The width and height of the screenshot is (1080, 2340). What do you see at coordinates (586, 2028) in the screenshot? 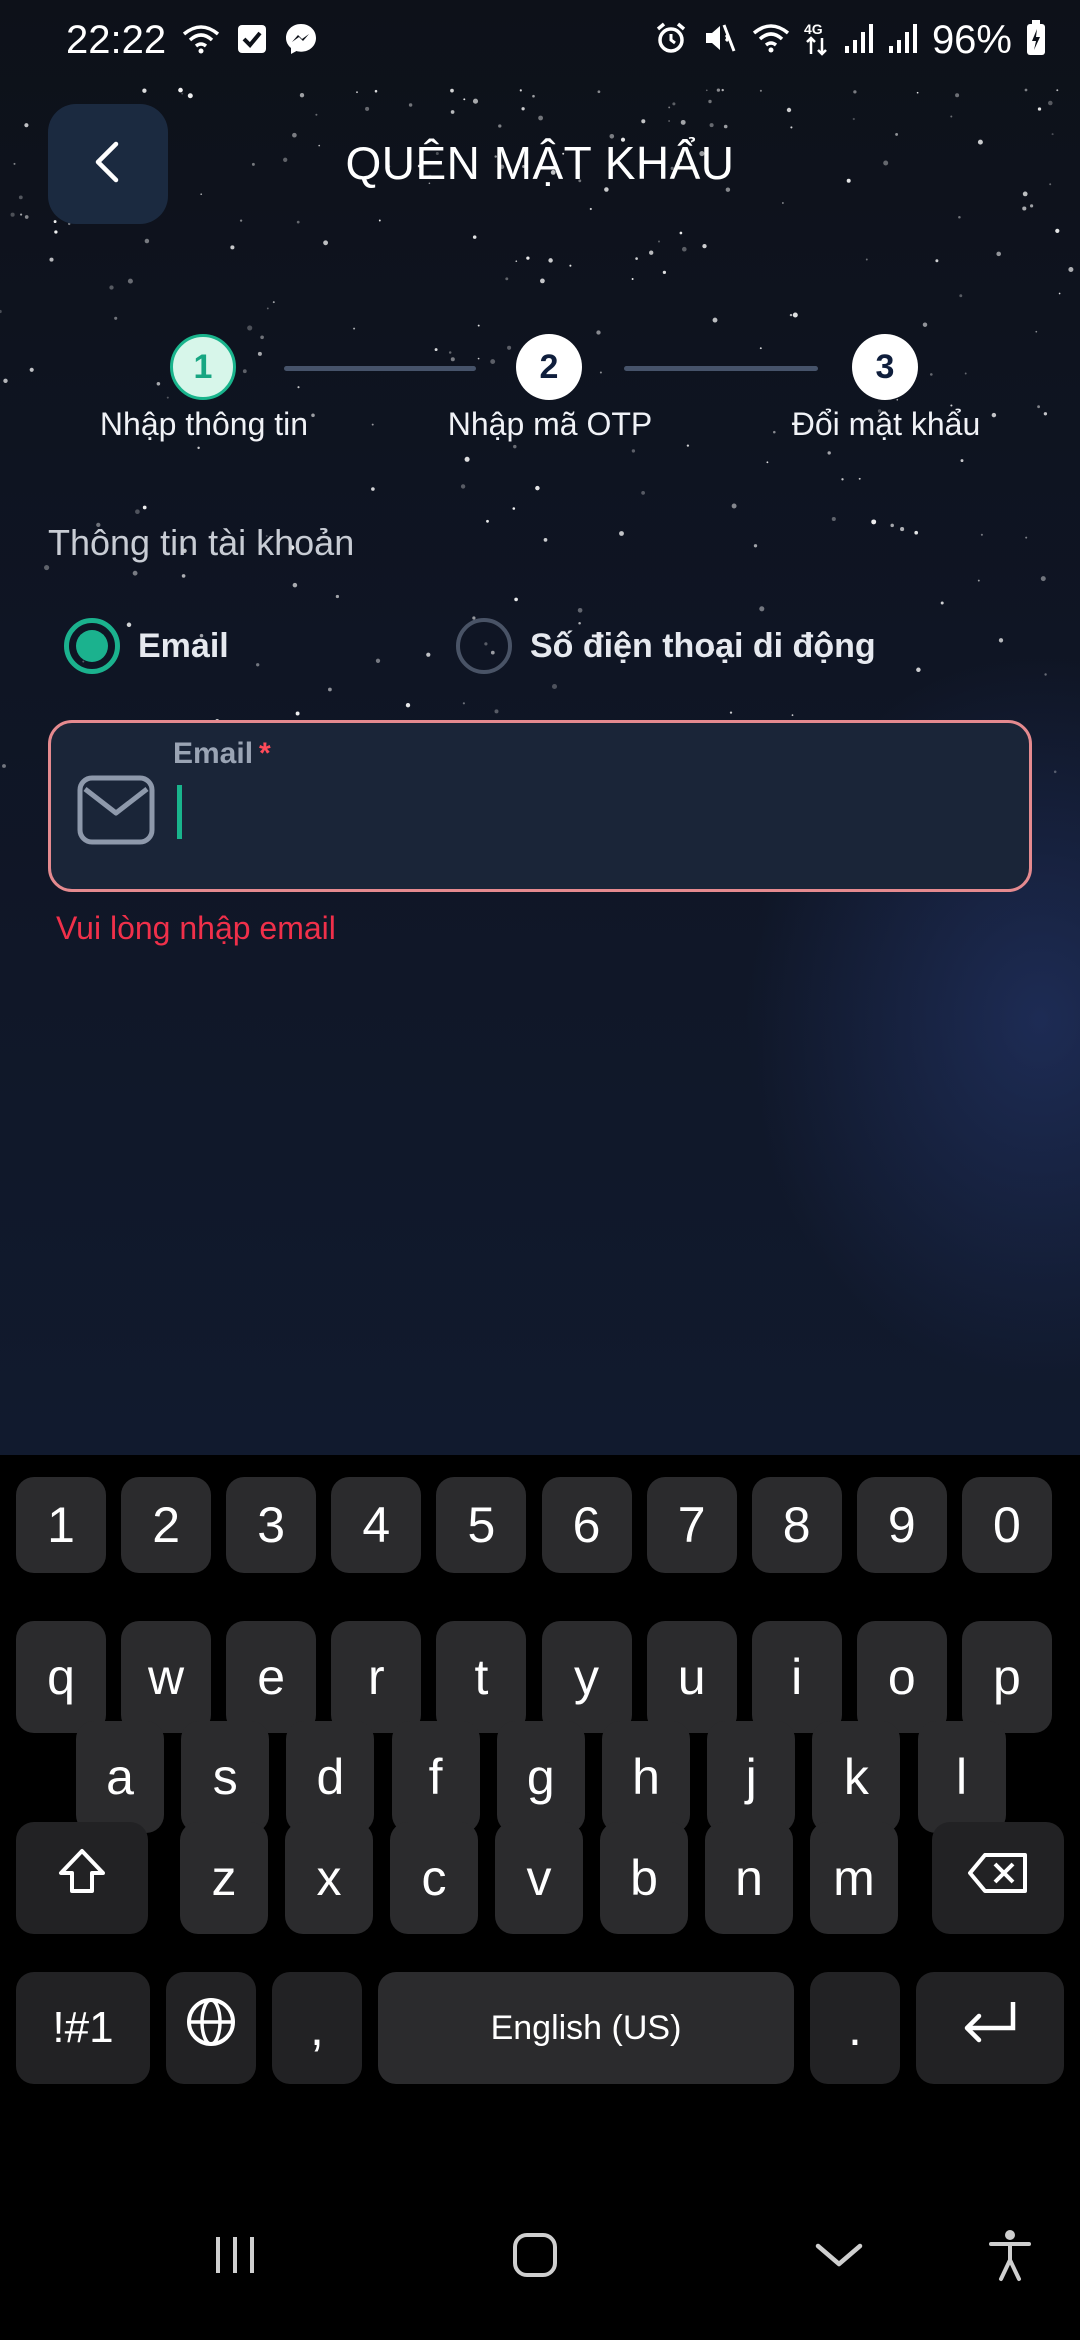
I see `space-key: English (US)` at bounding box center [586, 2028].